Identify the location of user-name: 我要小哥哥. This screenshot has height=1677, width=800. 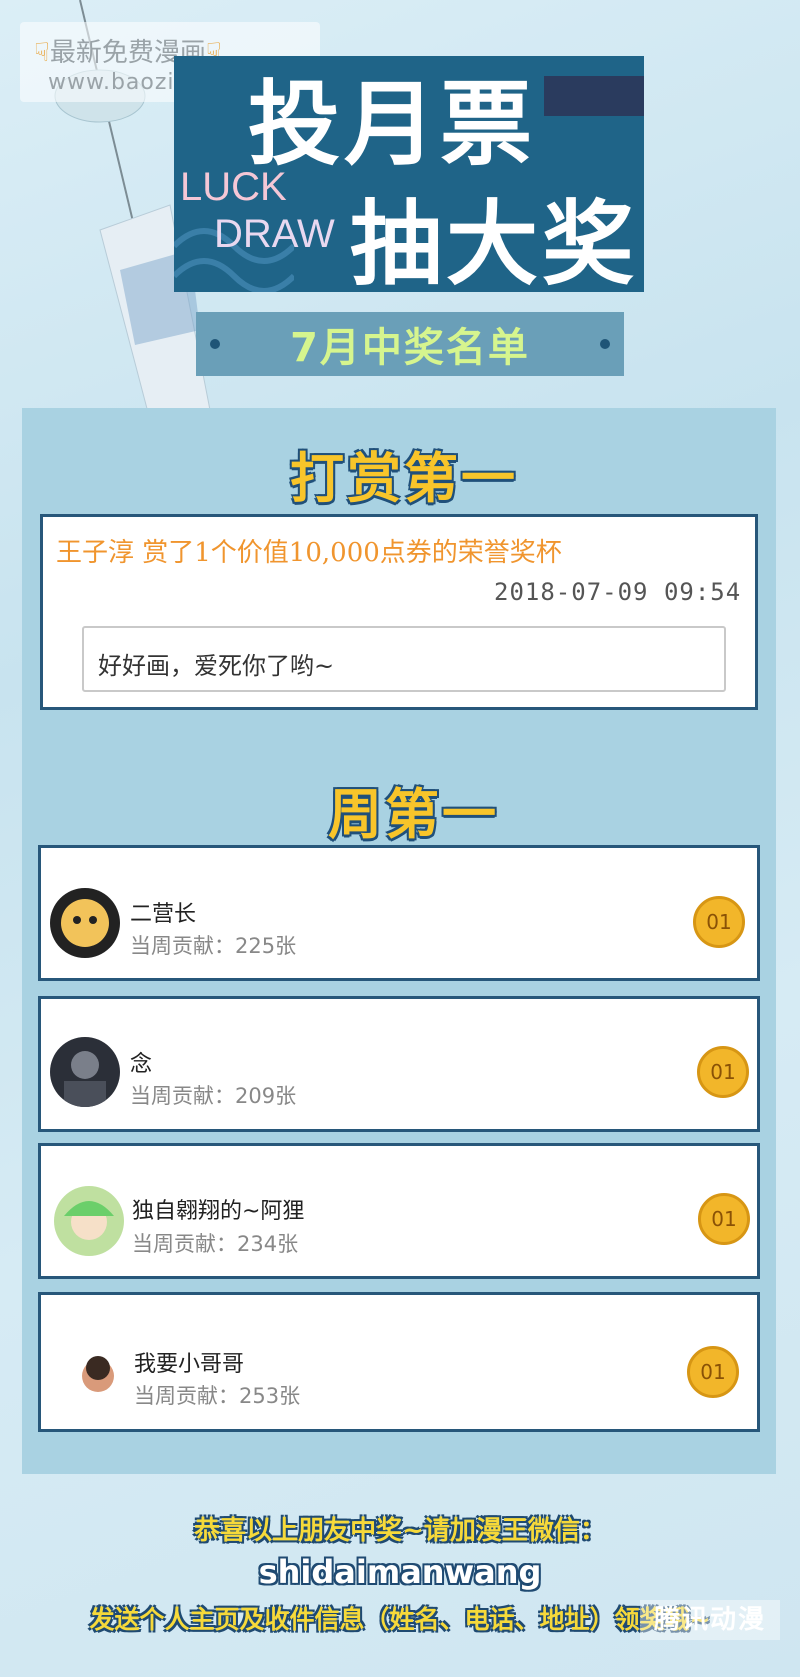
(189, 1364).